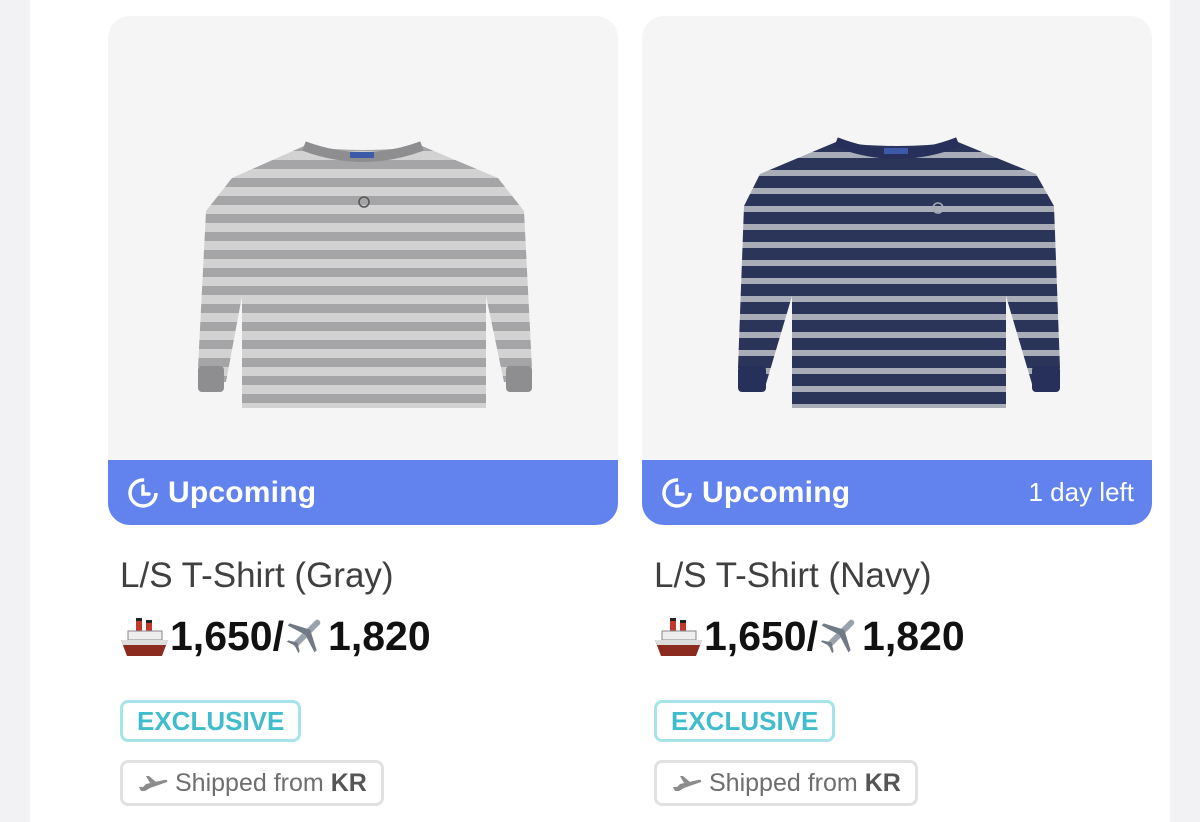 Image resolution: width=1200 pixels, height=822 pixels. What do you see at coordinates (363, 492) in the screenshot?
I see `status-bar: Upcoming` at bounding box center [363, 492].